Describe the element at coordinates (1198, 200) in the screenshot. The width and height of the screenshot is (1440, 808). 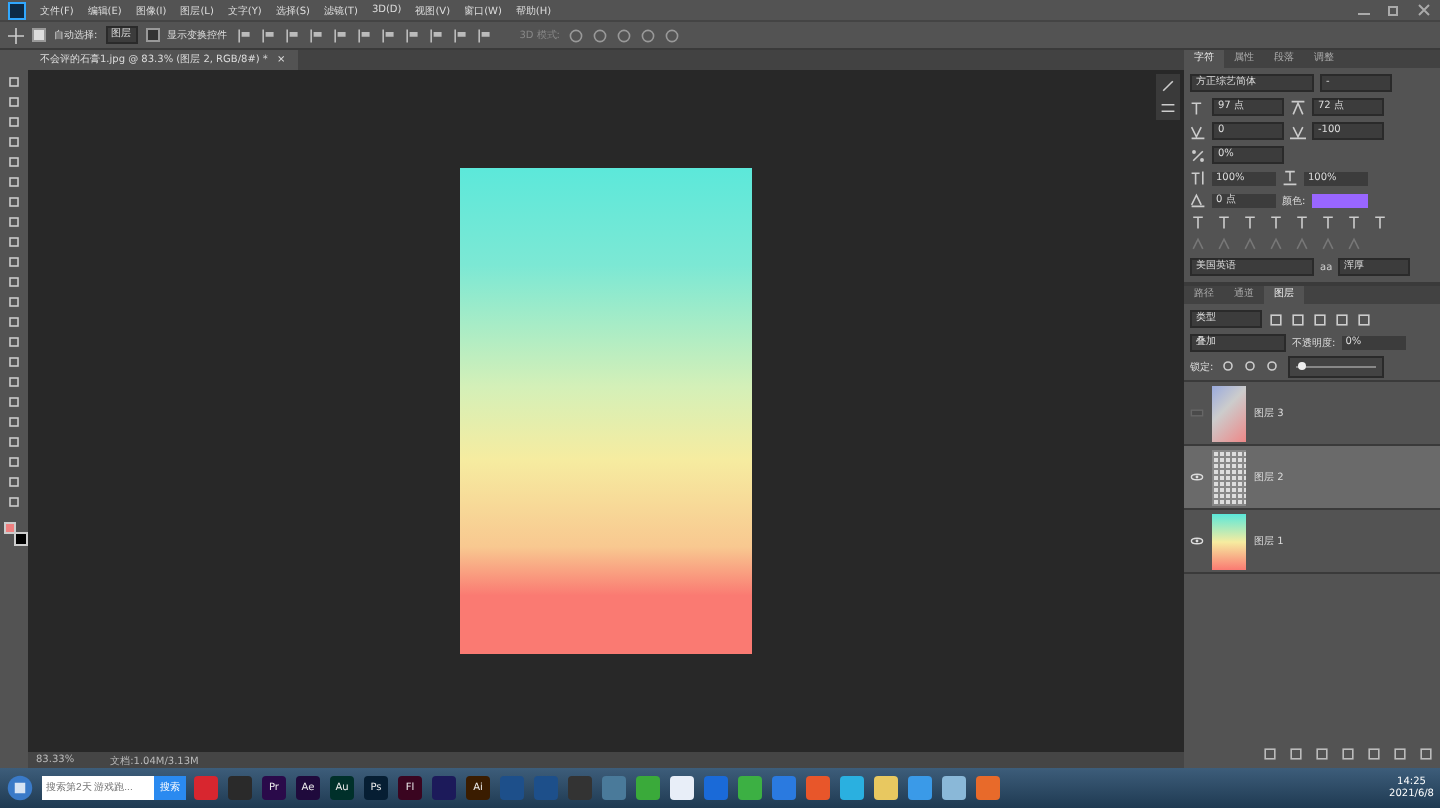
I see `baseline-shift-icon` at that location.